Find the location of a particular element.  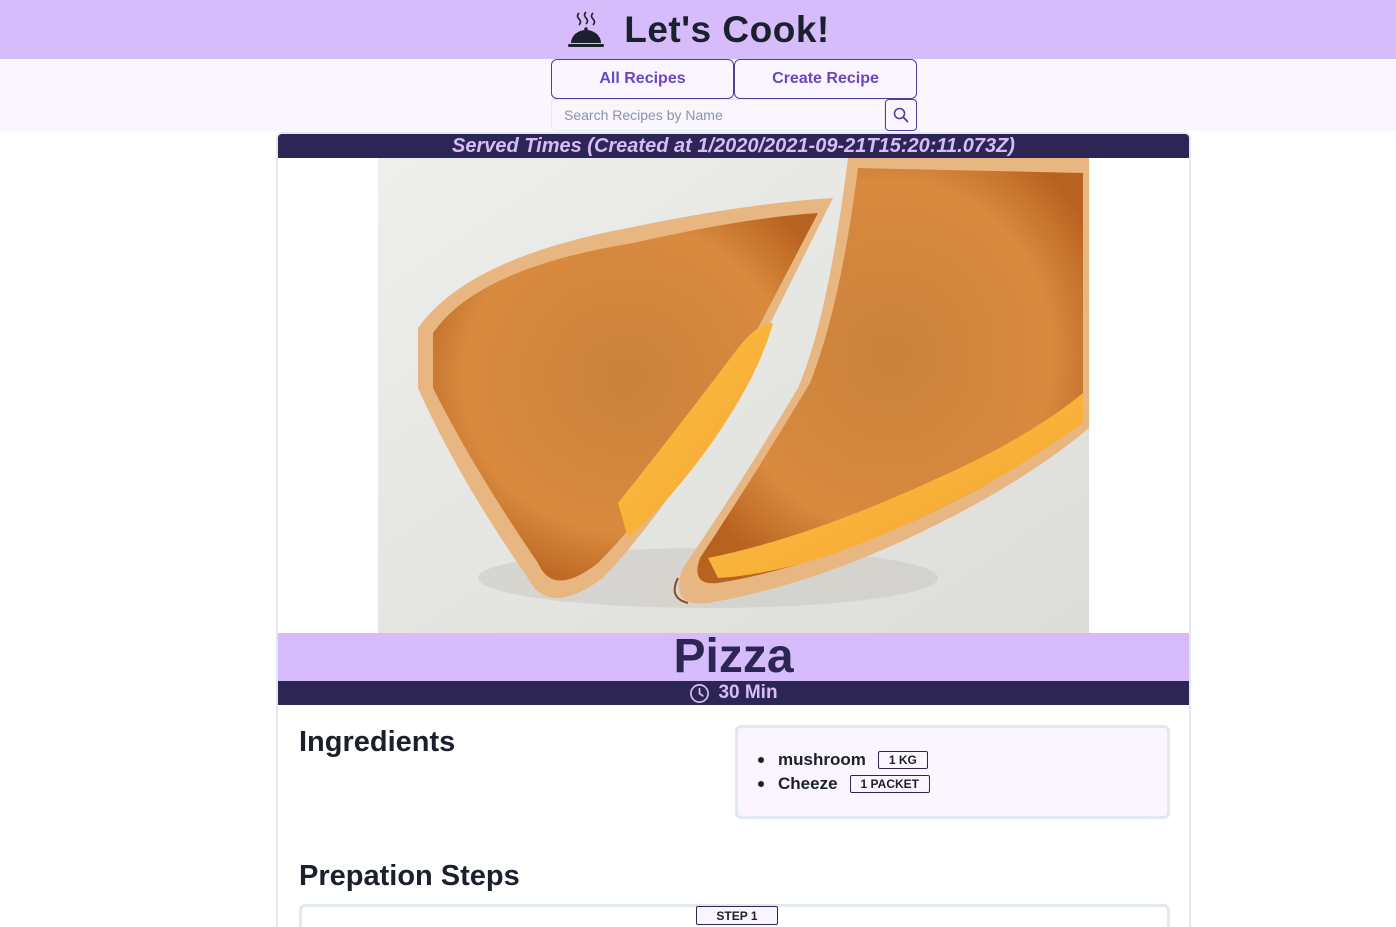

ingredient-name: mushroom is located at coordinates (822, 759).